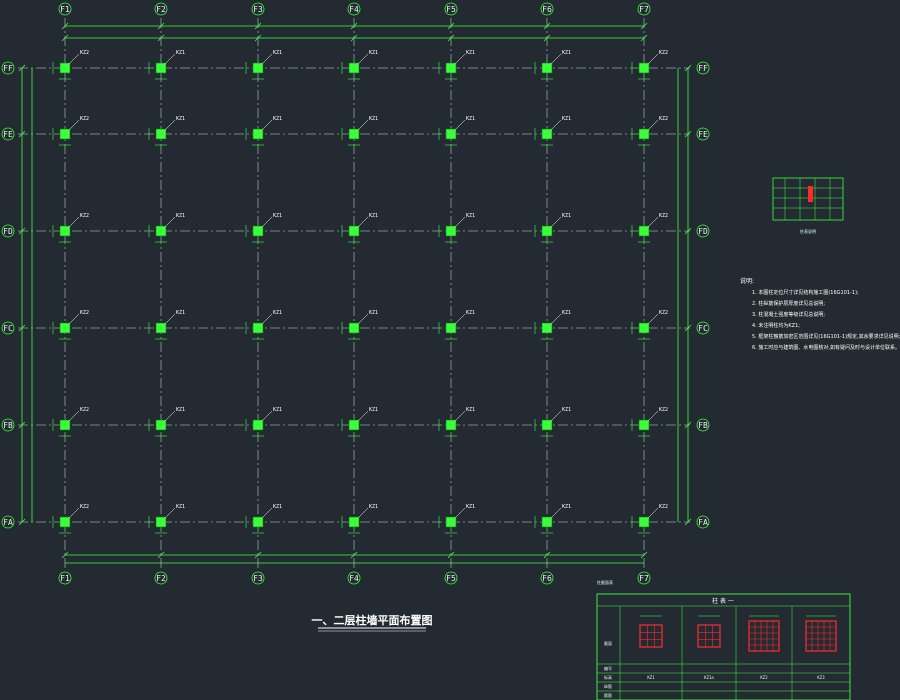  Describe the element at coordinates (644, 578) in the screenshot. I see `axis-label: F7` at that location.